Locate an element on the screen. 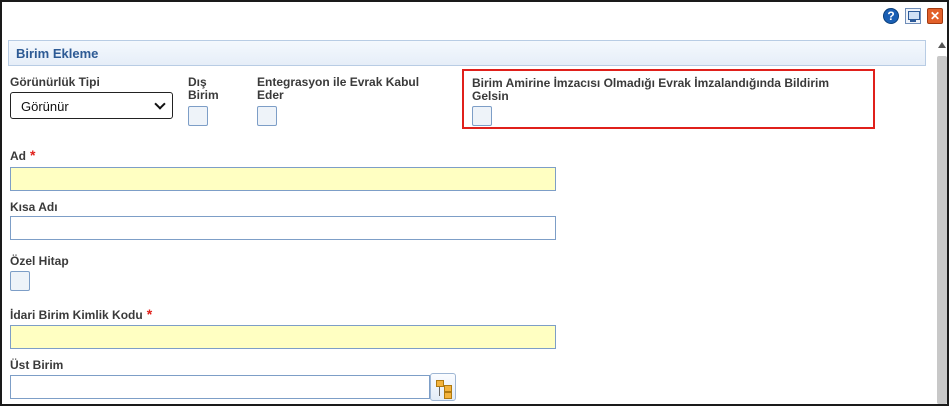 The height and width of the screenshot is (406, 949). close-icon: ✕ is located at coordinates (935, 16).